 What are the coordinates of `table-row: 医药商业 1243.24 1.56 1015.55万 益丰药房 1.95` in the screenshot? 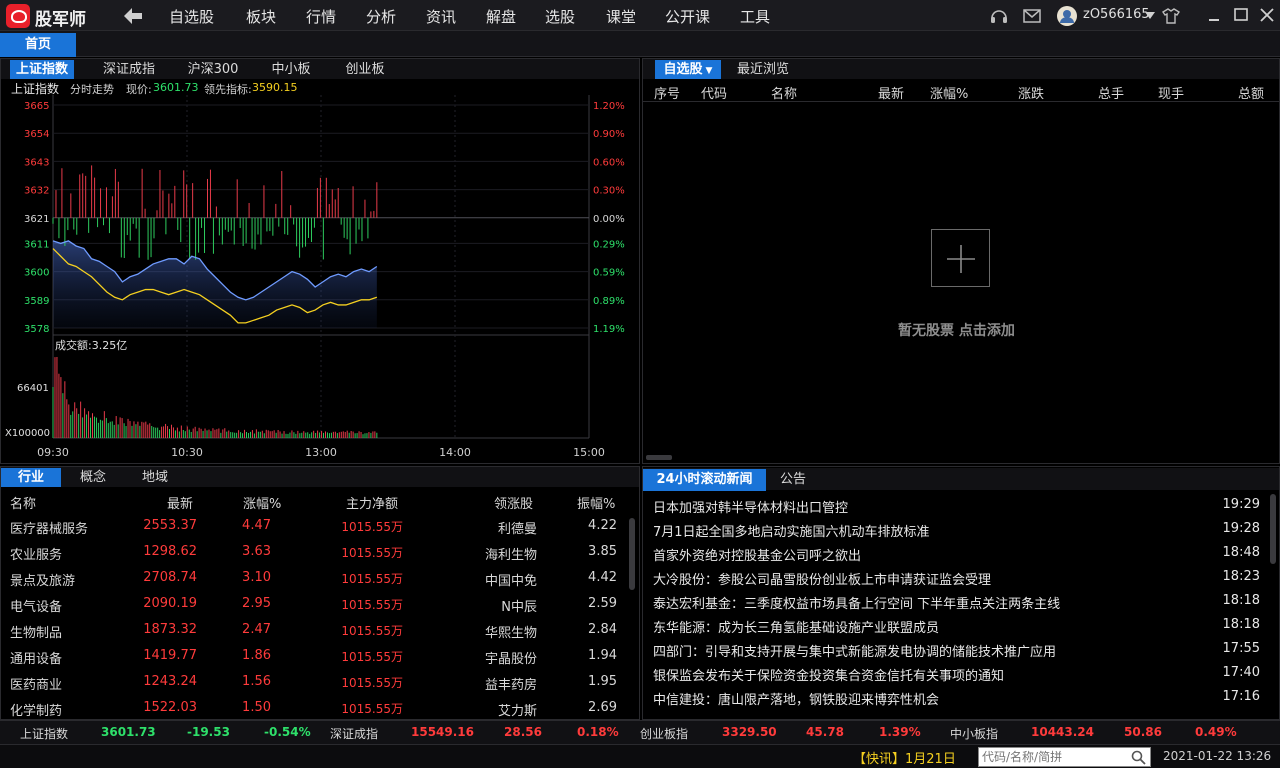 It's located at (314, 683).